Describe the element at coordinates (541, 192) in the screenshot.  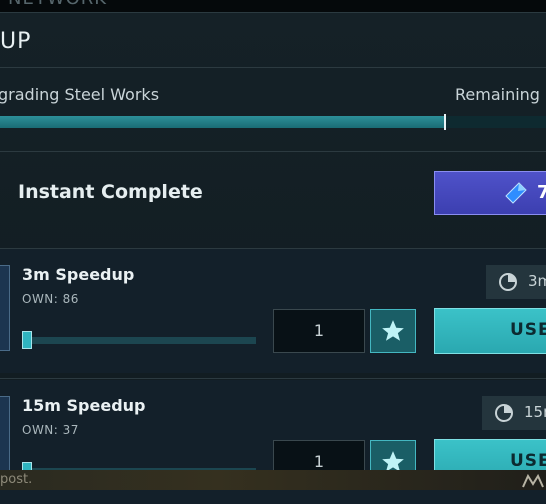
I see `gem-cost: 7` at that location.